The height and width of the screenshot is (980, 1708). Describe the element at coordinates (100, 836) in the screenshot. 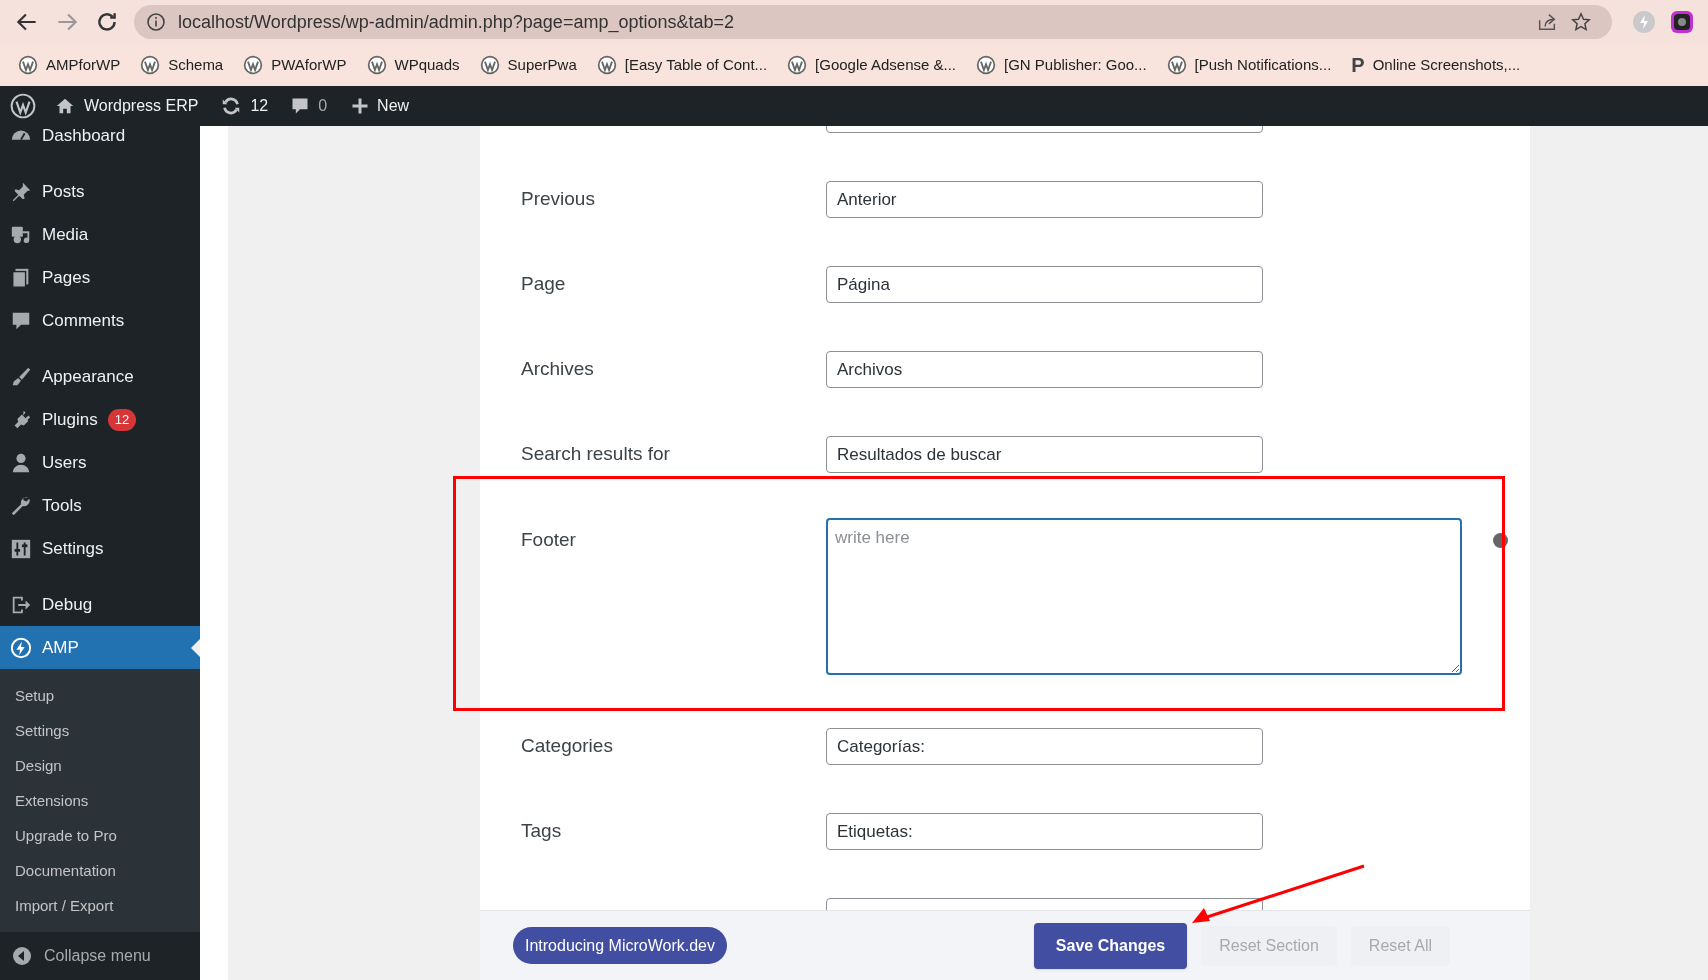

I see `submenu-item: Upgrade to Pro` at that location.